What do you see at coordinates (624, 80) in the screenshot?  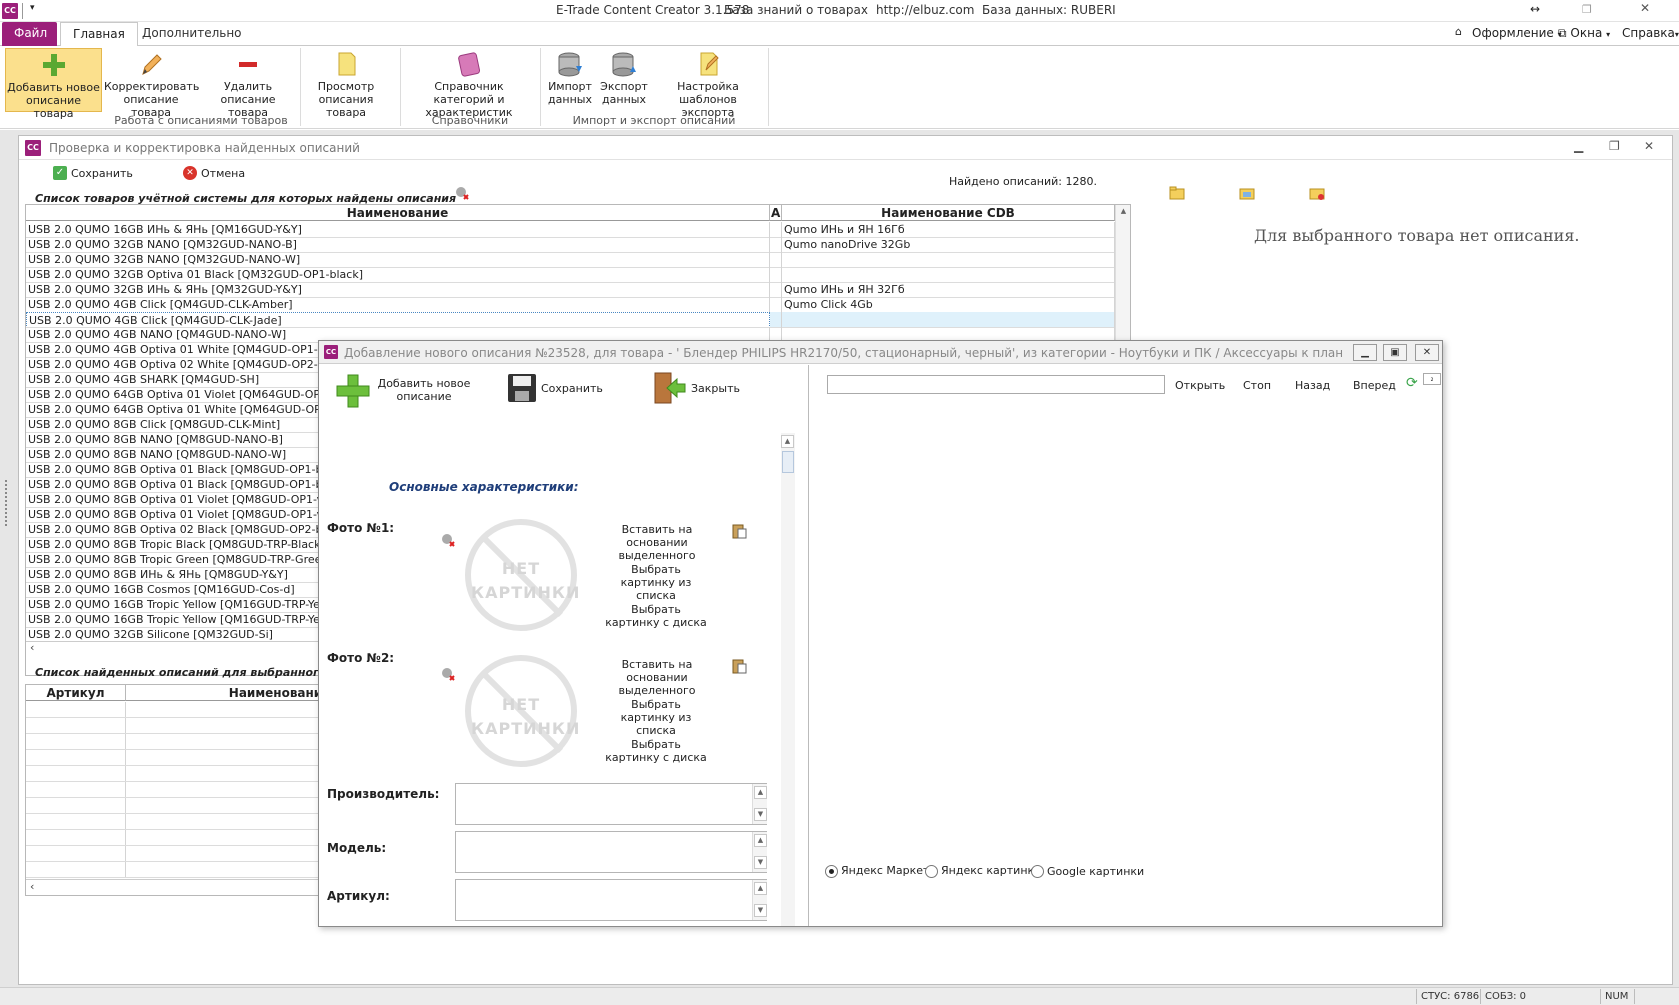 I see `export-data-button: Экспорт данных` at bounding box center [624, 80].